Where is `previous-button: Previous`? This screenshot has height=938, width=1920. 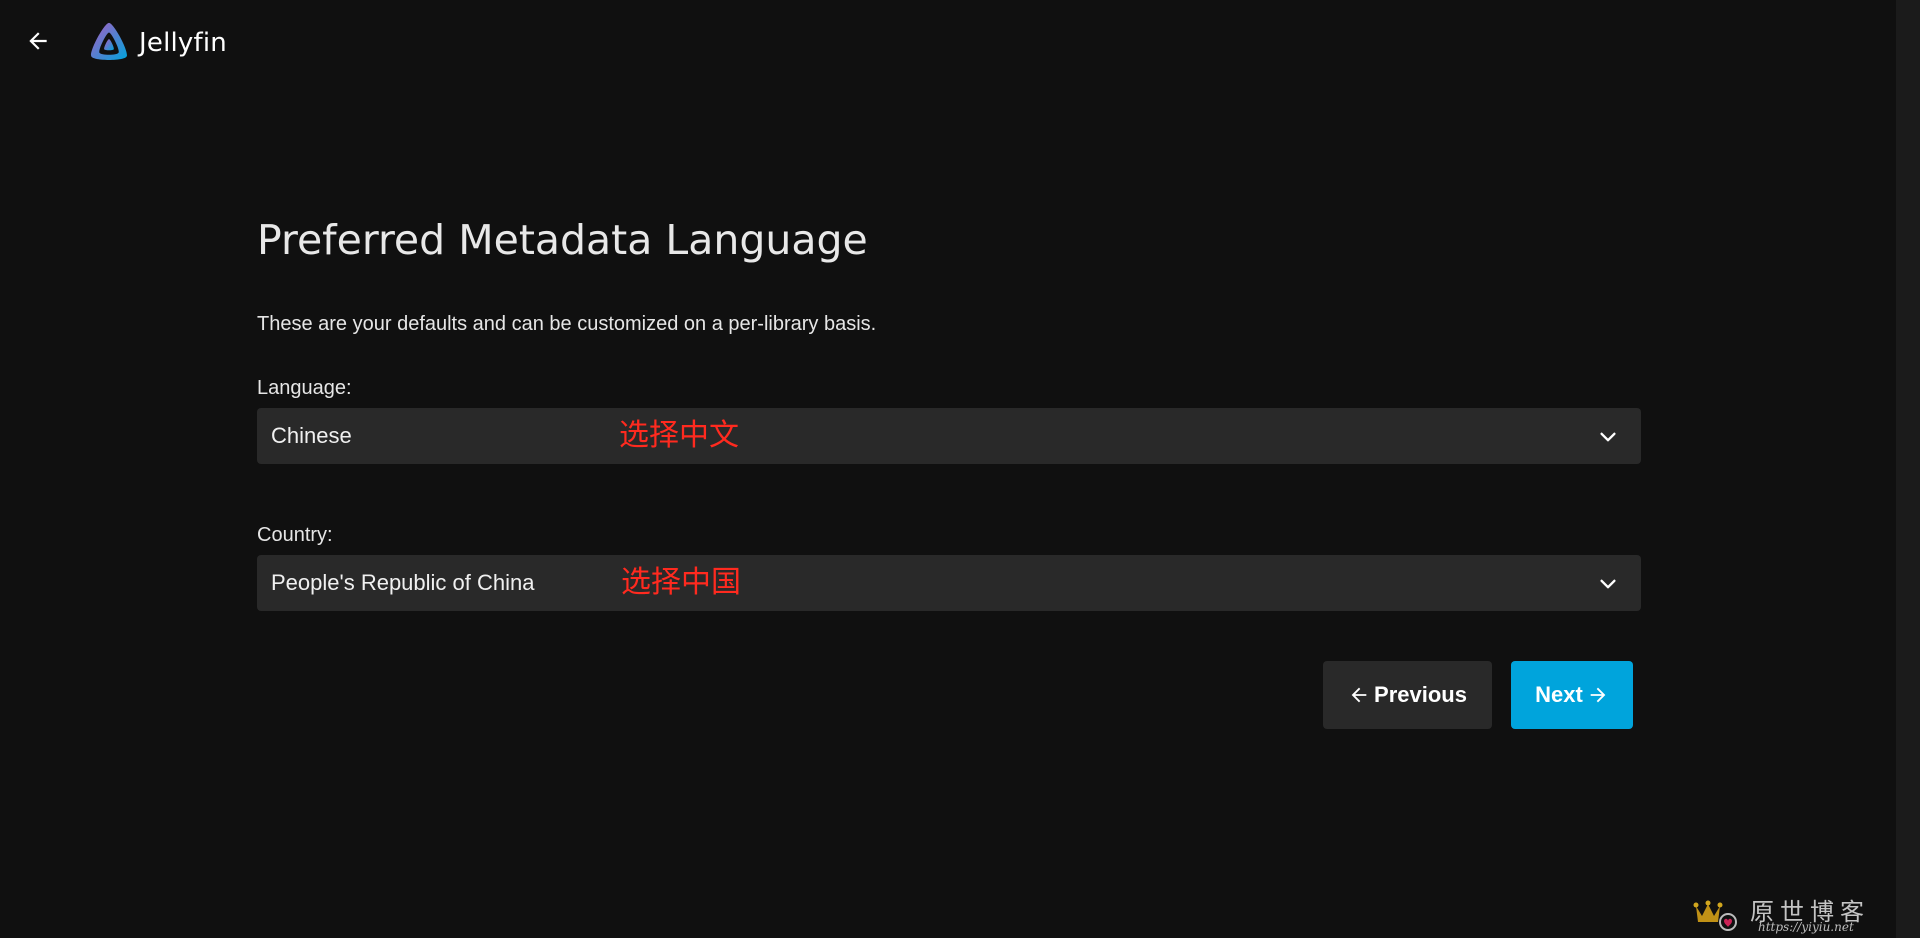 previous-button: Previous is located at coordinates (1407, 695).